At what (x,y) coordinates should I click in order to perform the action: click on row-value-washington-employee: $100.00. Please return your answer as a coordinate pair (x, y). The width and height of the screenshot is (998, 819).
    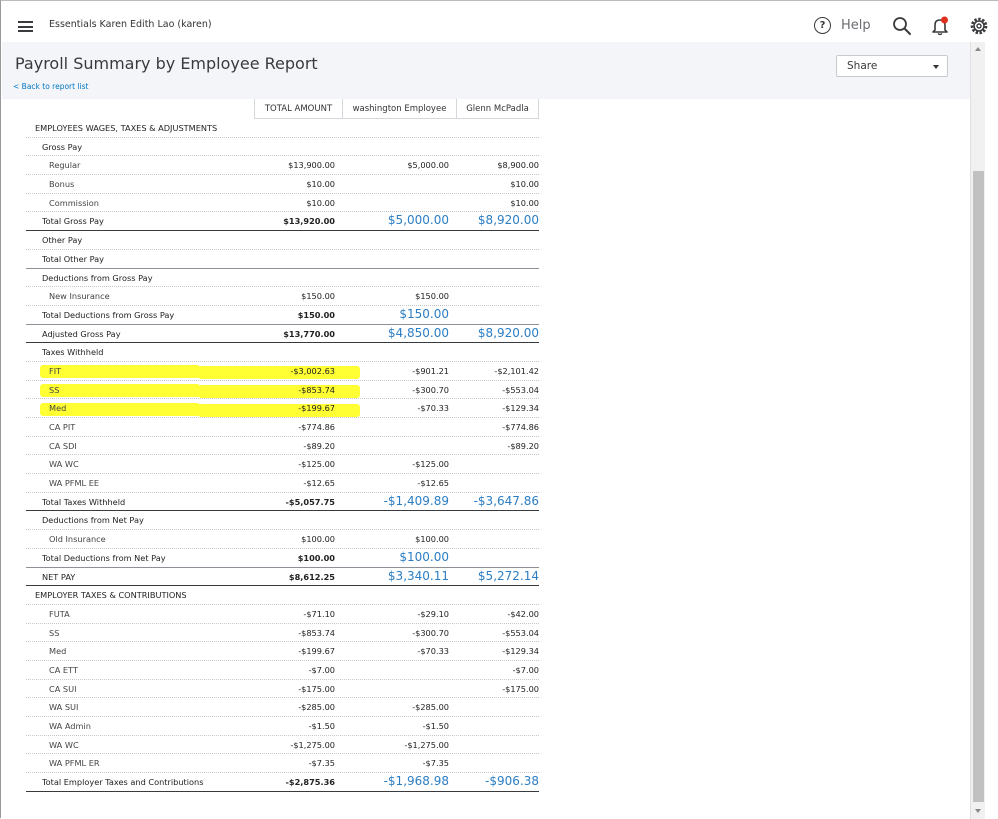
    Looking at the image, I should click on (424, 557).